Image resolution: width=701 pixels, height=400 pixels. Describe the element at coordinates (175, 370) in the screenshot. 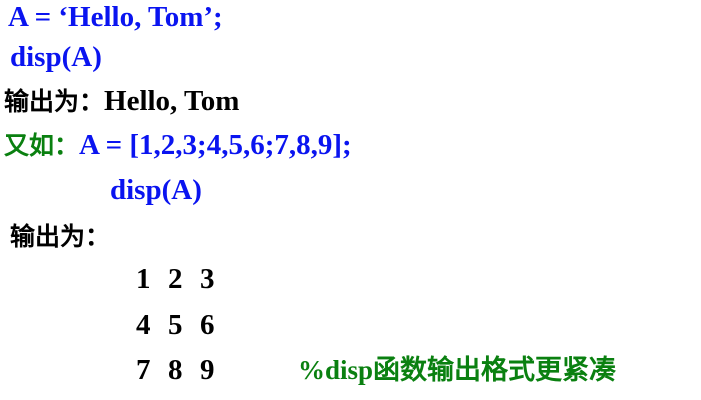

I see `matrix-cell: 8` at that location.